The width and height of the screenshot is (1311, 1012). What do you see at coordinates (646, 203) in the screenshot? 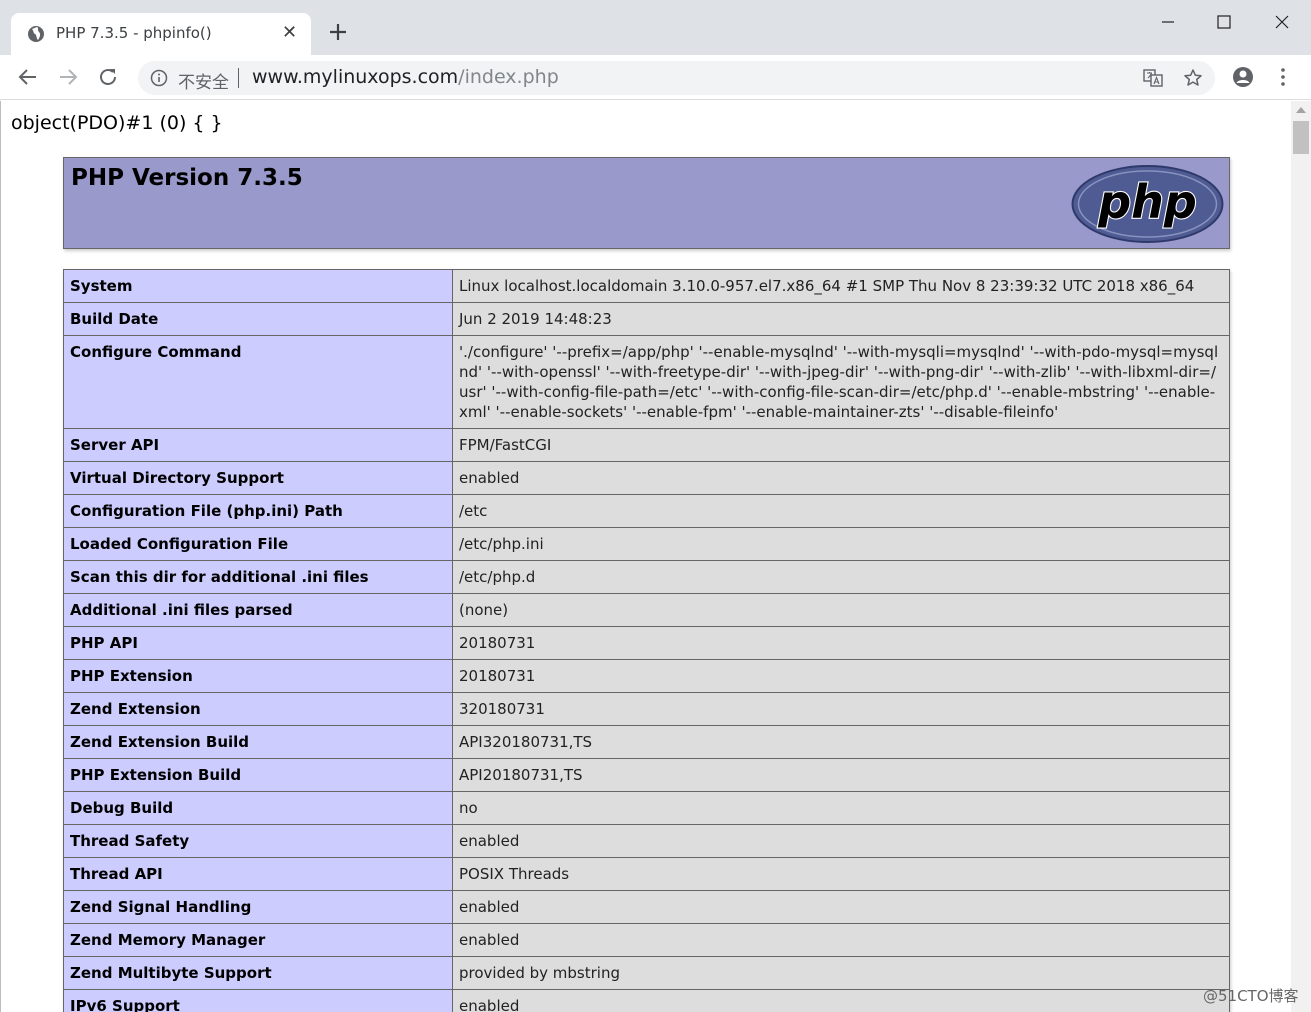
I see `phpinfo-header: PHP Version 7.3.5 php` at bounding box center [646, 203].